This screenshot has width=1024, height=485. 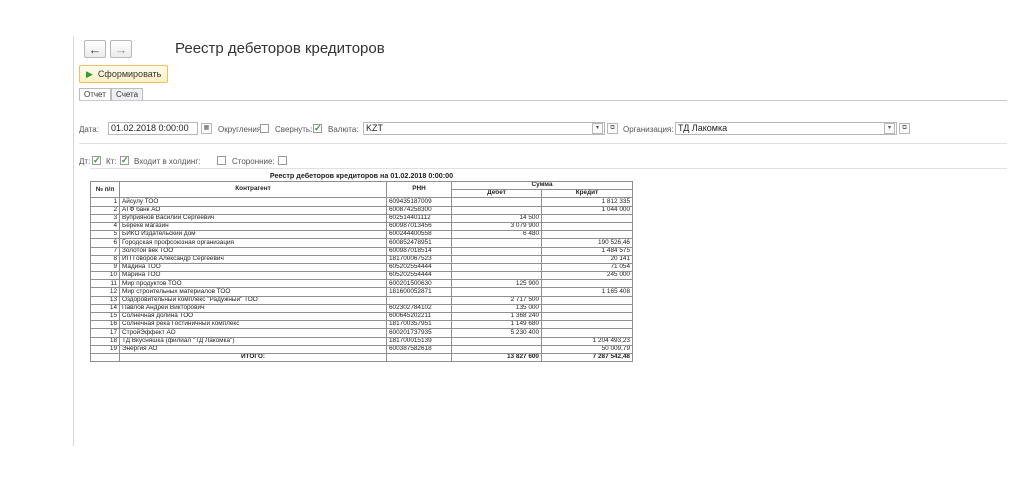 What do you see at coordinates (253, 210) in the screenshot?
I see `cell-name: АТФ банк АО` at bounding box center [253, 210].